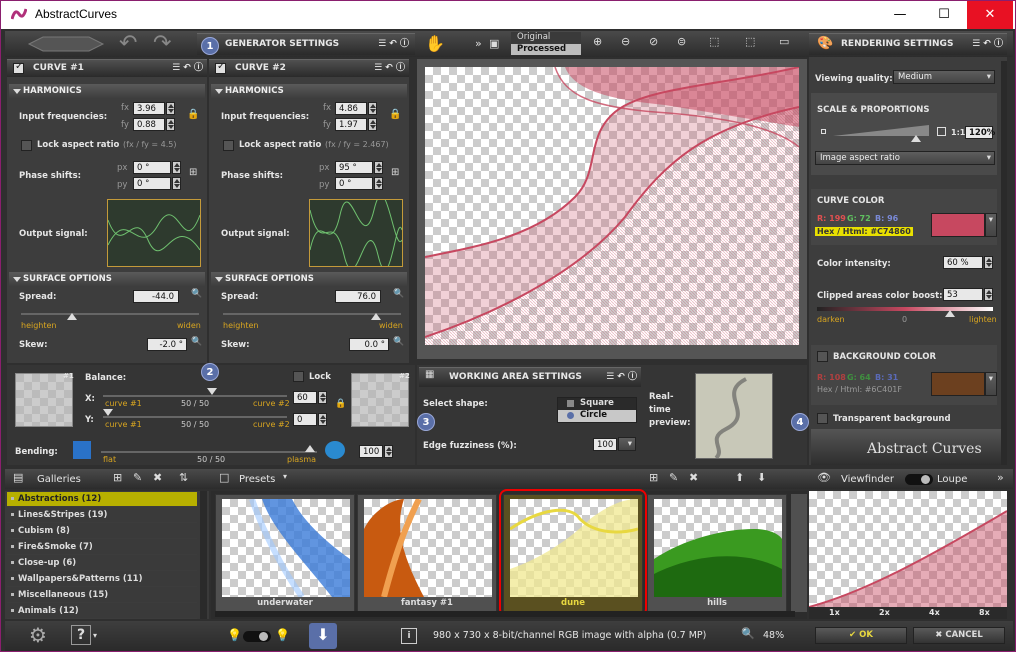 The width and height of the screenshot is (1016, 652). I want to click on info-icon: i, so click(409, 636).